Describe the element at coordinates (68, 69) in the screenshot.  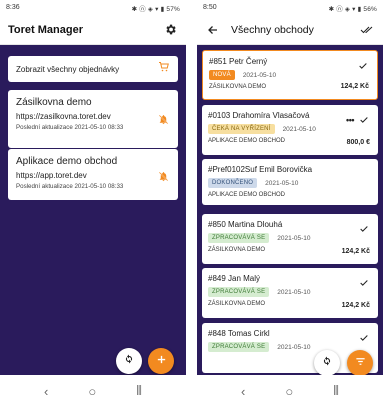
I see `show-all-orders-label: Zobrazit všechny objednávky` at that location.